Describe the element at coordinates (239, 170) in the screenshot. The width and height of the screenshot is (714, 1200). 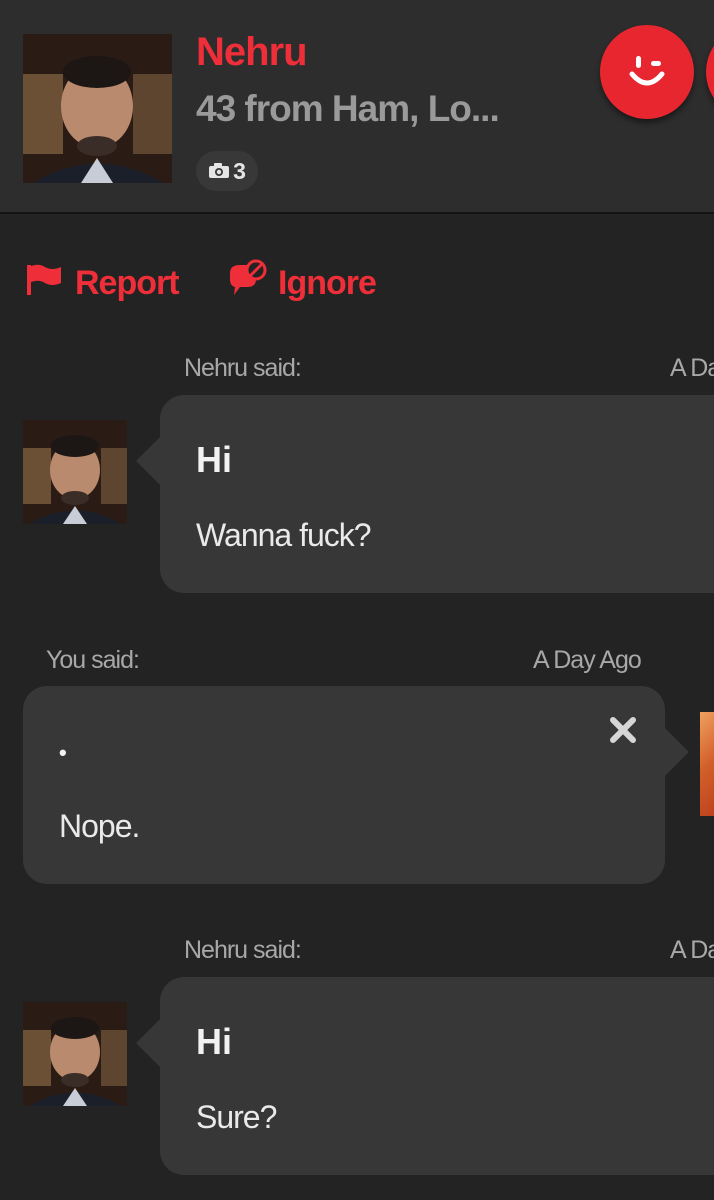
I see `photo-count-value: 3` at that location.